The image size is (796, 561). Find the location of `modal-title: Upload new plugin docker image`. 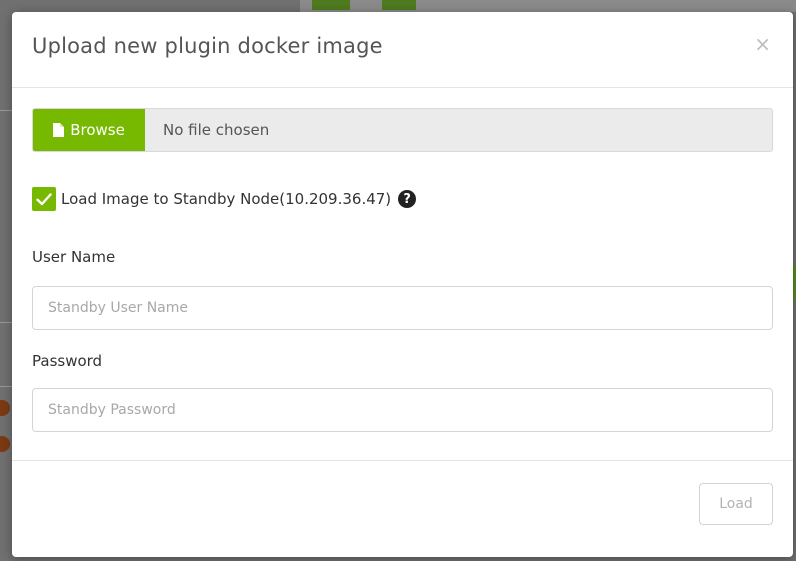

modal-title: Upload new plugin docker image is located at coordinates (207, 46).